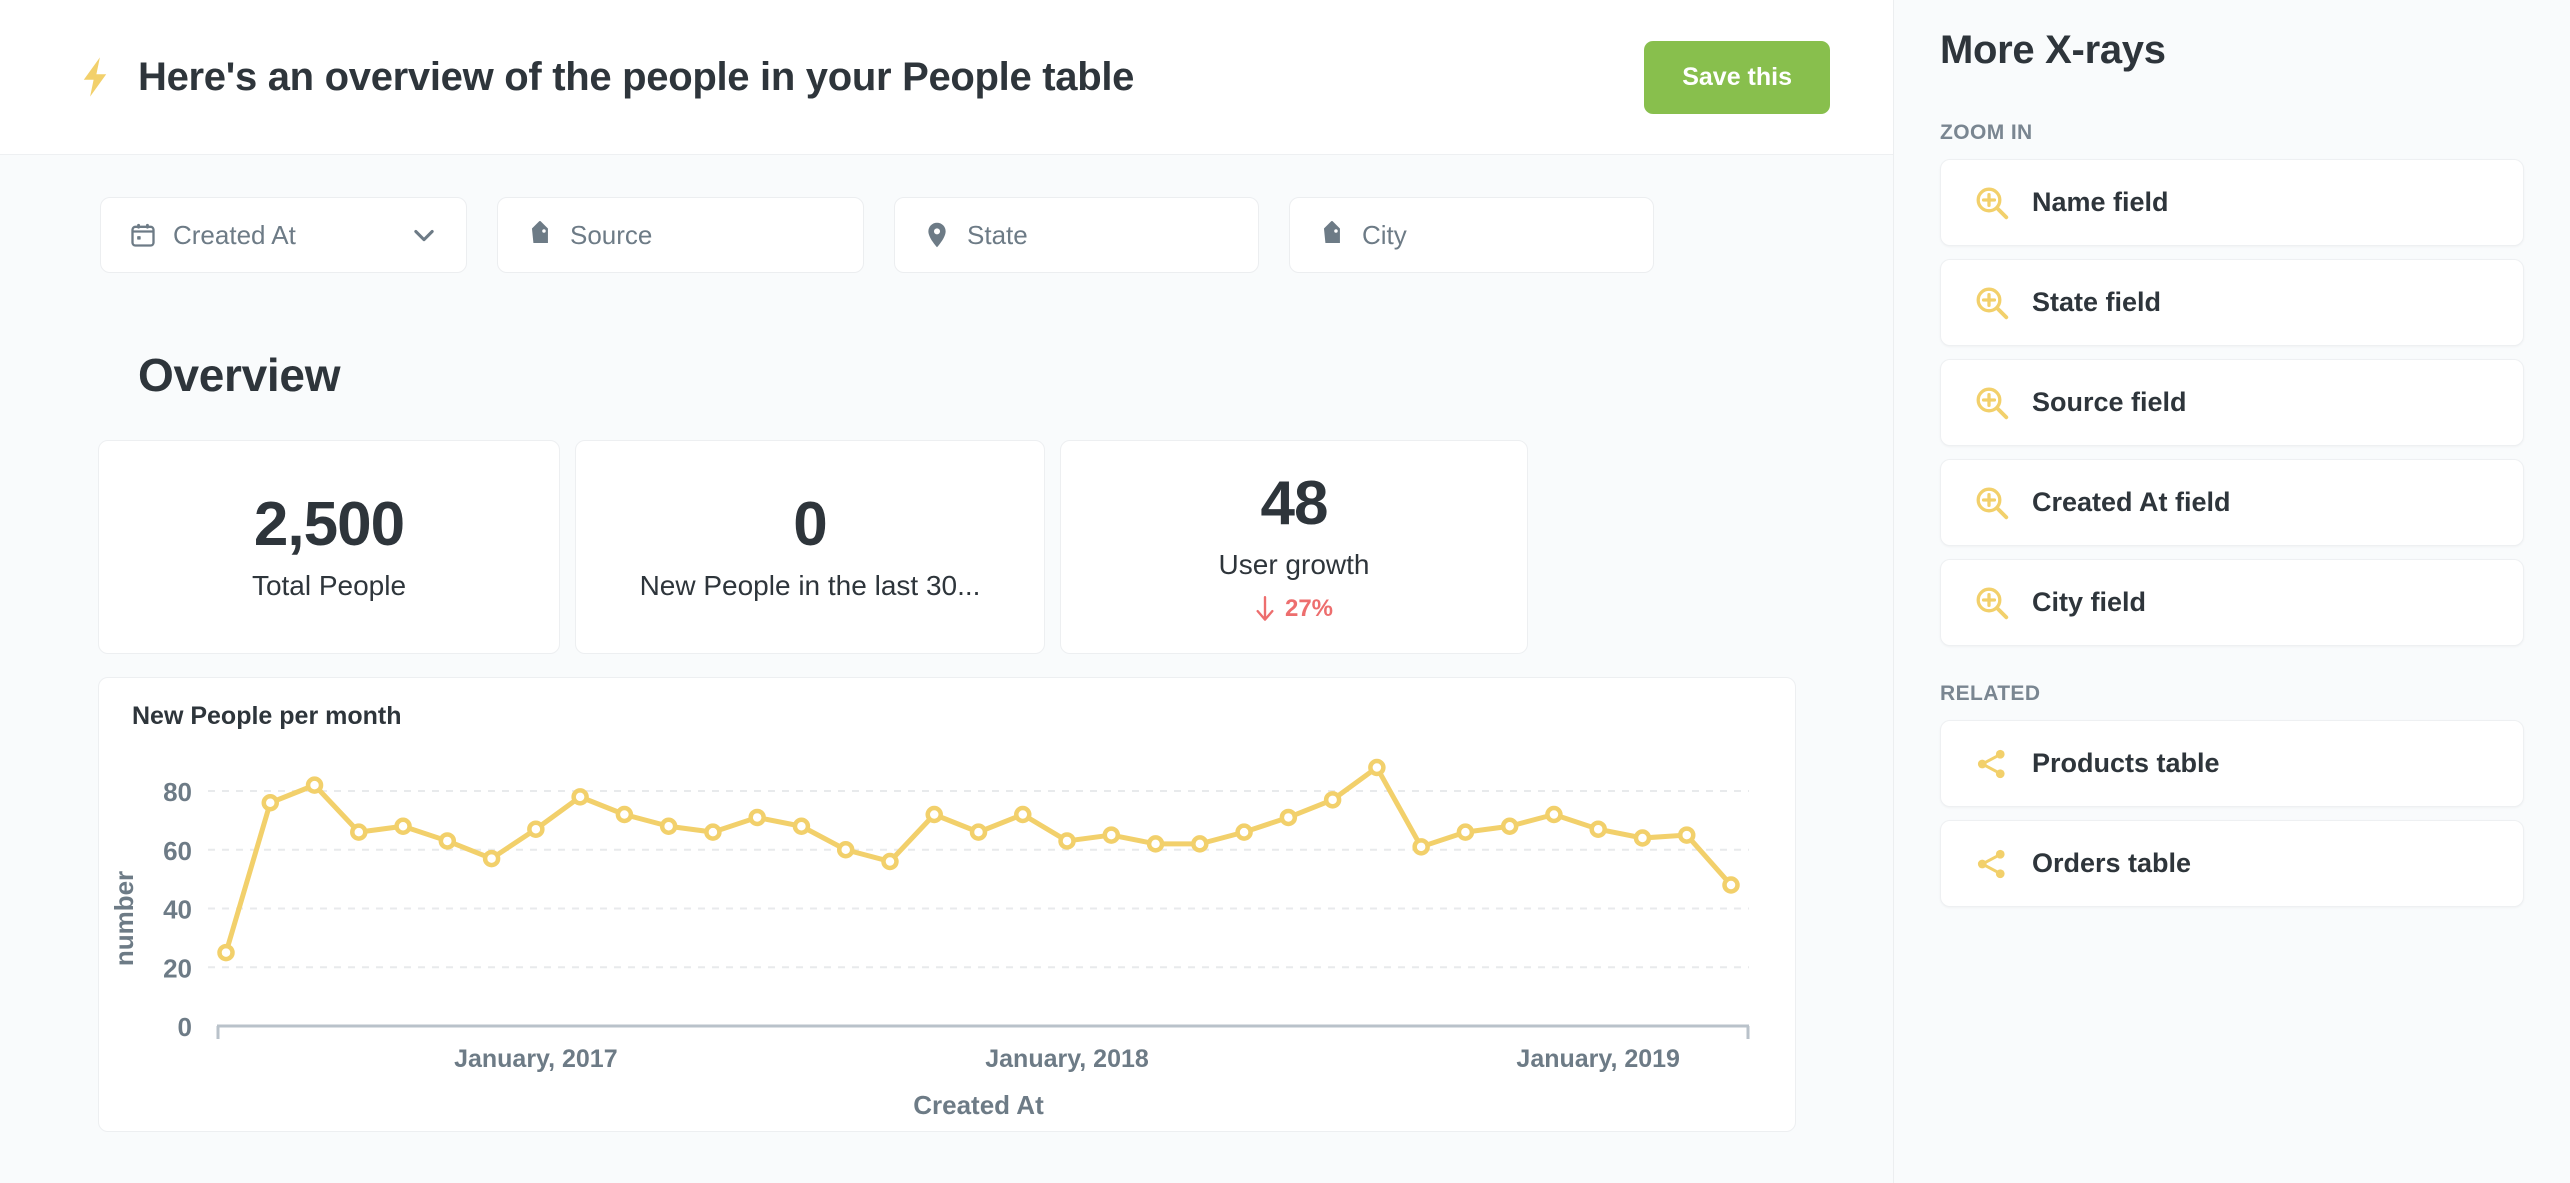  I want to click on sidebar-section-related-label: RELATED, so click(1990, 693).